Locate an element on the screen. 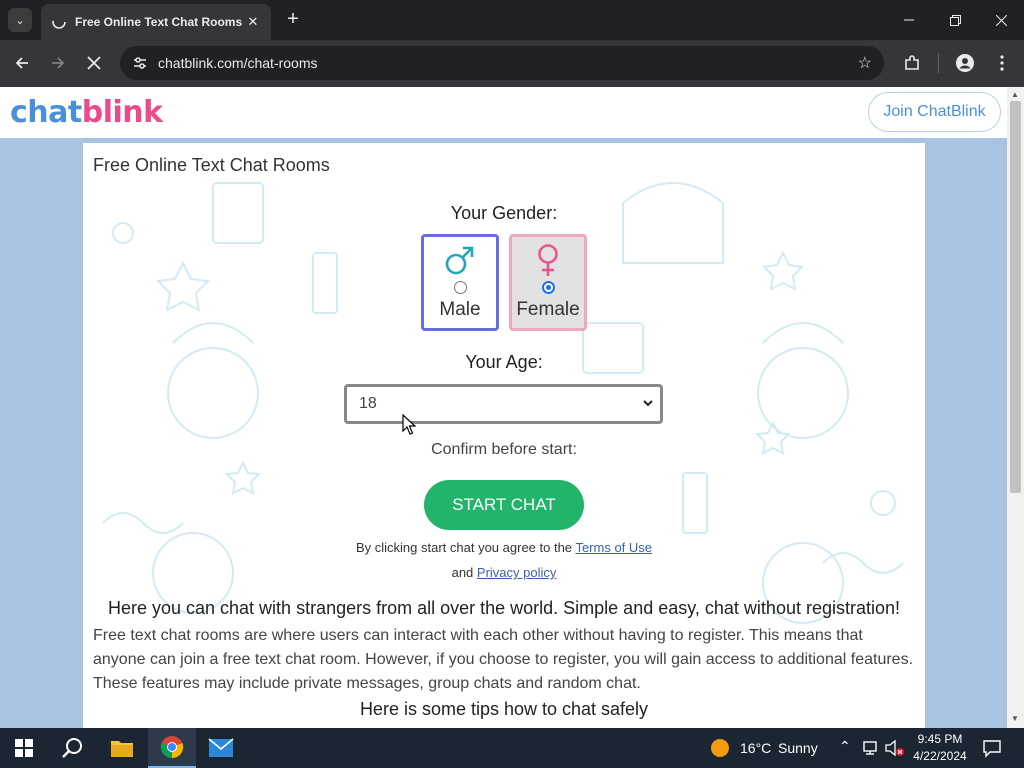 The width and height of the screenshot is (1024, 768). windows-logo-icon is located at coordinates (24, 748).